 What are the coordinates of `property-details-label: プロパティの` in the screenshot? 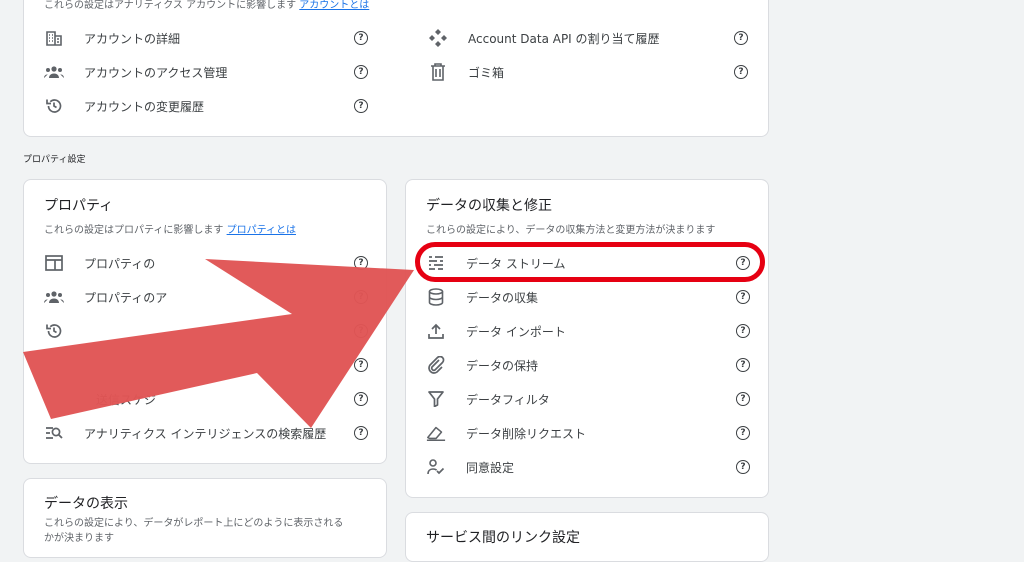 It's located at (120, 263).